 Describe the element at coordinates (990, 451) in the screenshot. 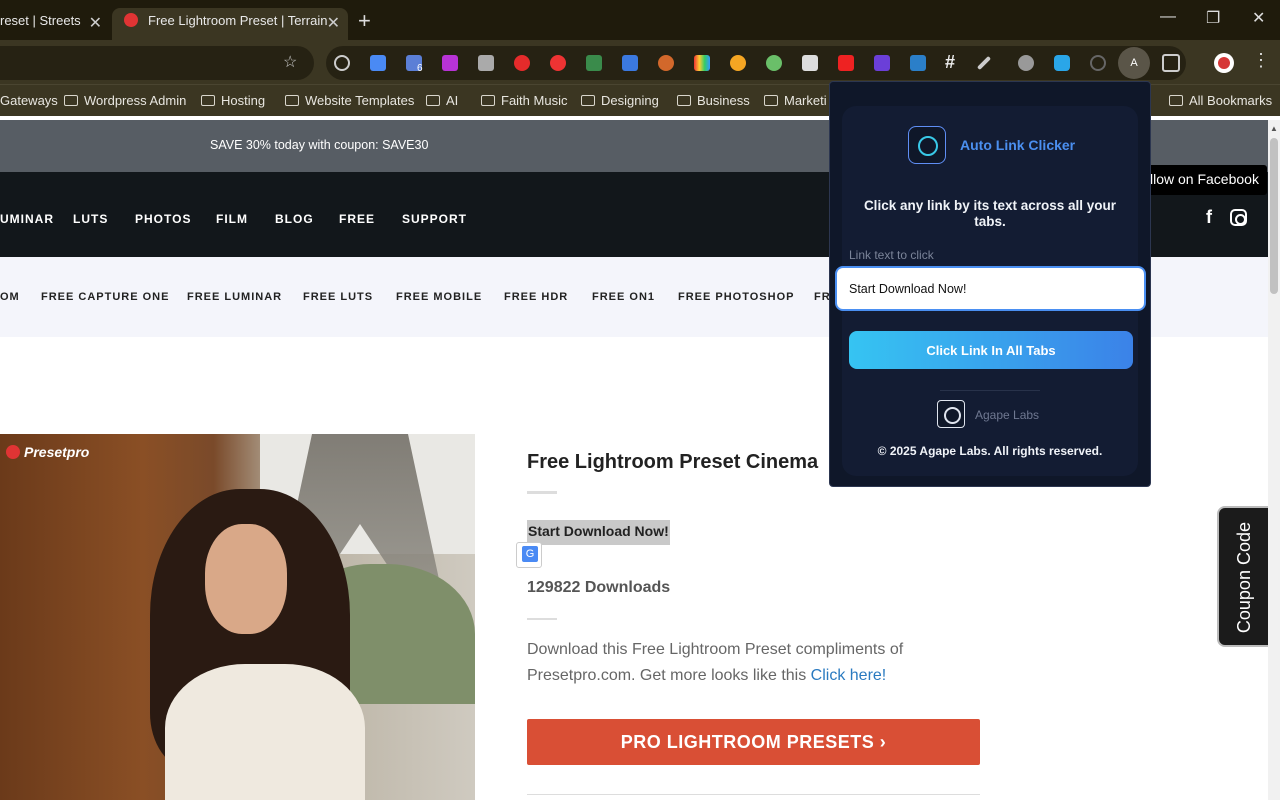

I see `copyright-notice: © 2025 Agape Labs. All rights reserved.` at that location.